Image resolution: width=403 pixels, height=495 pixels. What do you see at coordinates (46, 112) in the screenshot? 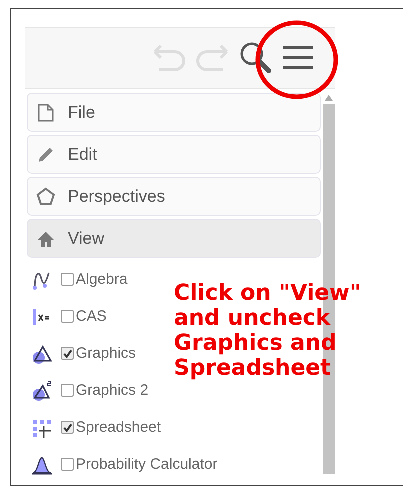
I see `document-icon` at bounding box center [46, 112].